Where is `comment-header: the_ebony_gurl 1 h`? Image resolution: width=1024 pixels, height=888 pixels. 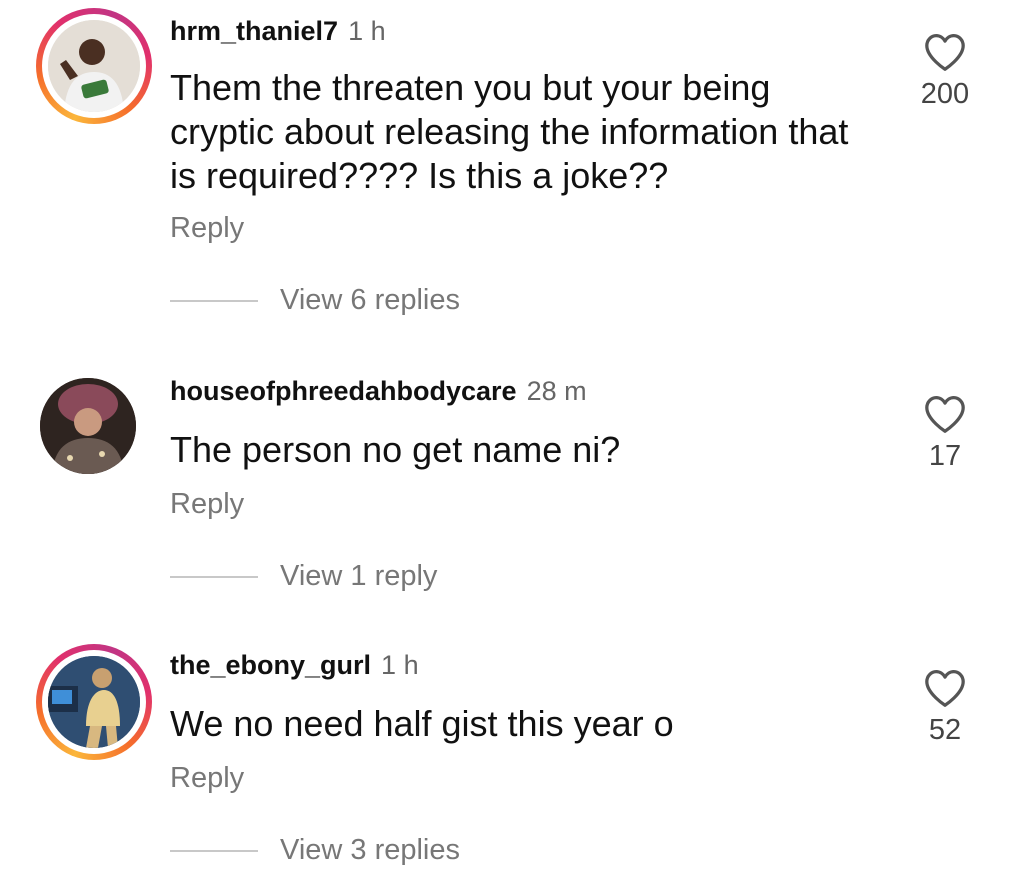
comment-header: the_ebony_gurl 1 h is located at coordinates (294, 665).